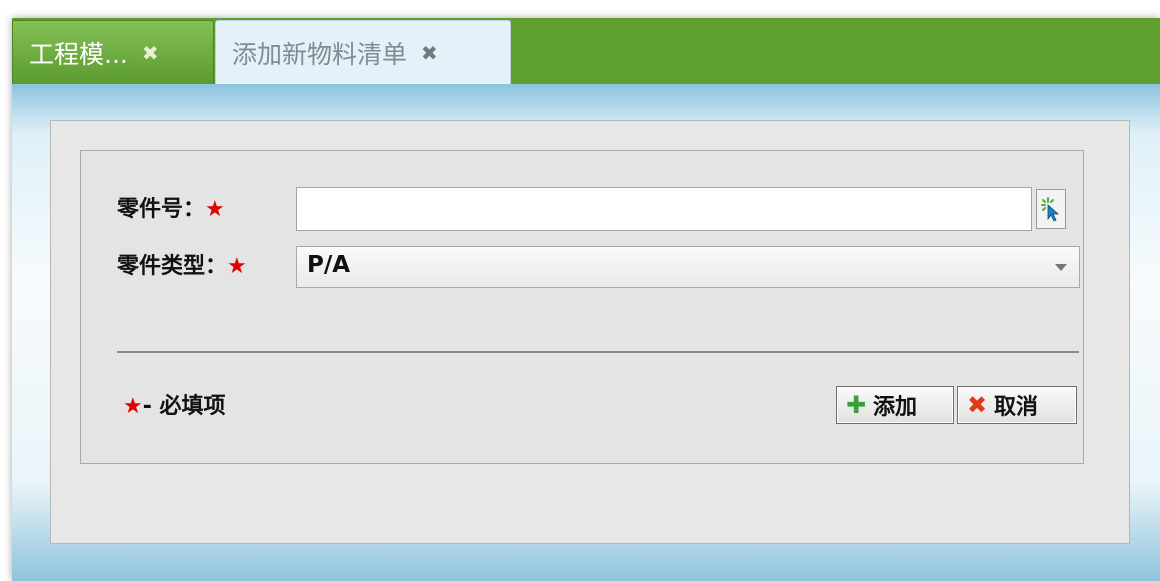  Describe the element at coordinates (329, 265) in the screenshot. I see `part-type-selected-value: P/A` at that location.